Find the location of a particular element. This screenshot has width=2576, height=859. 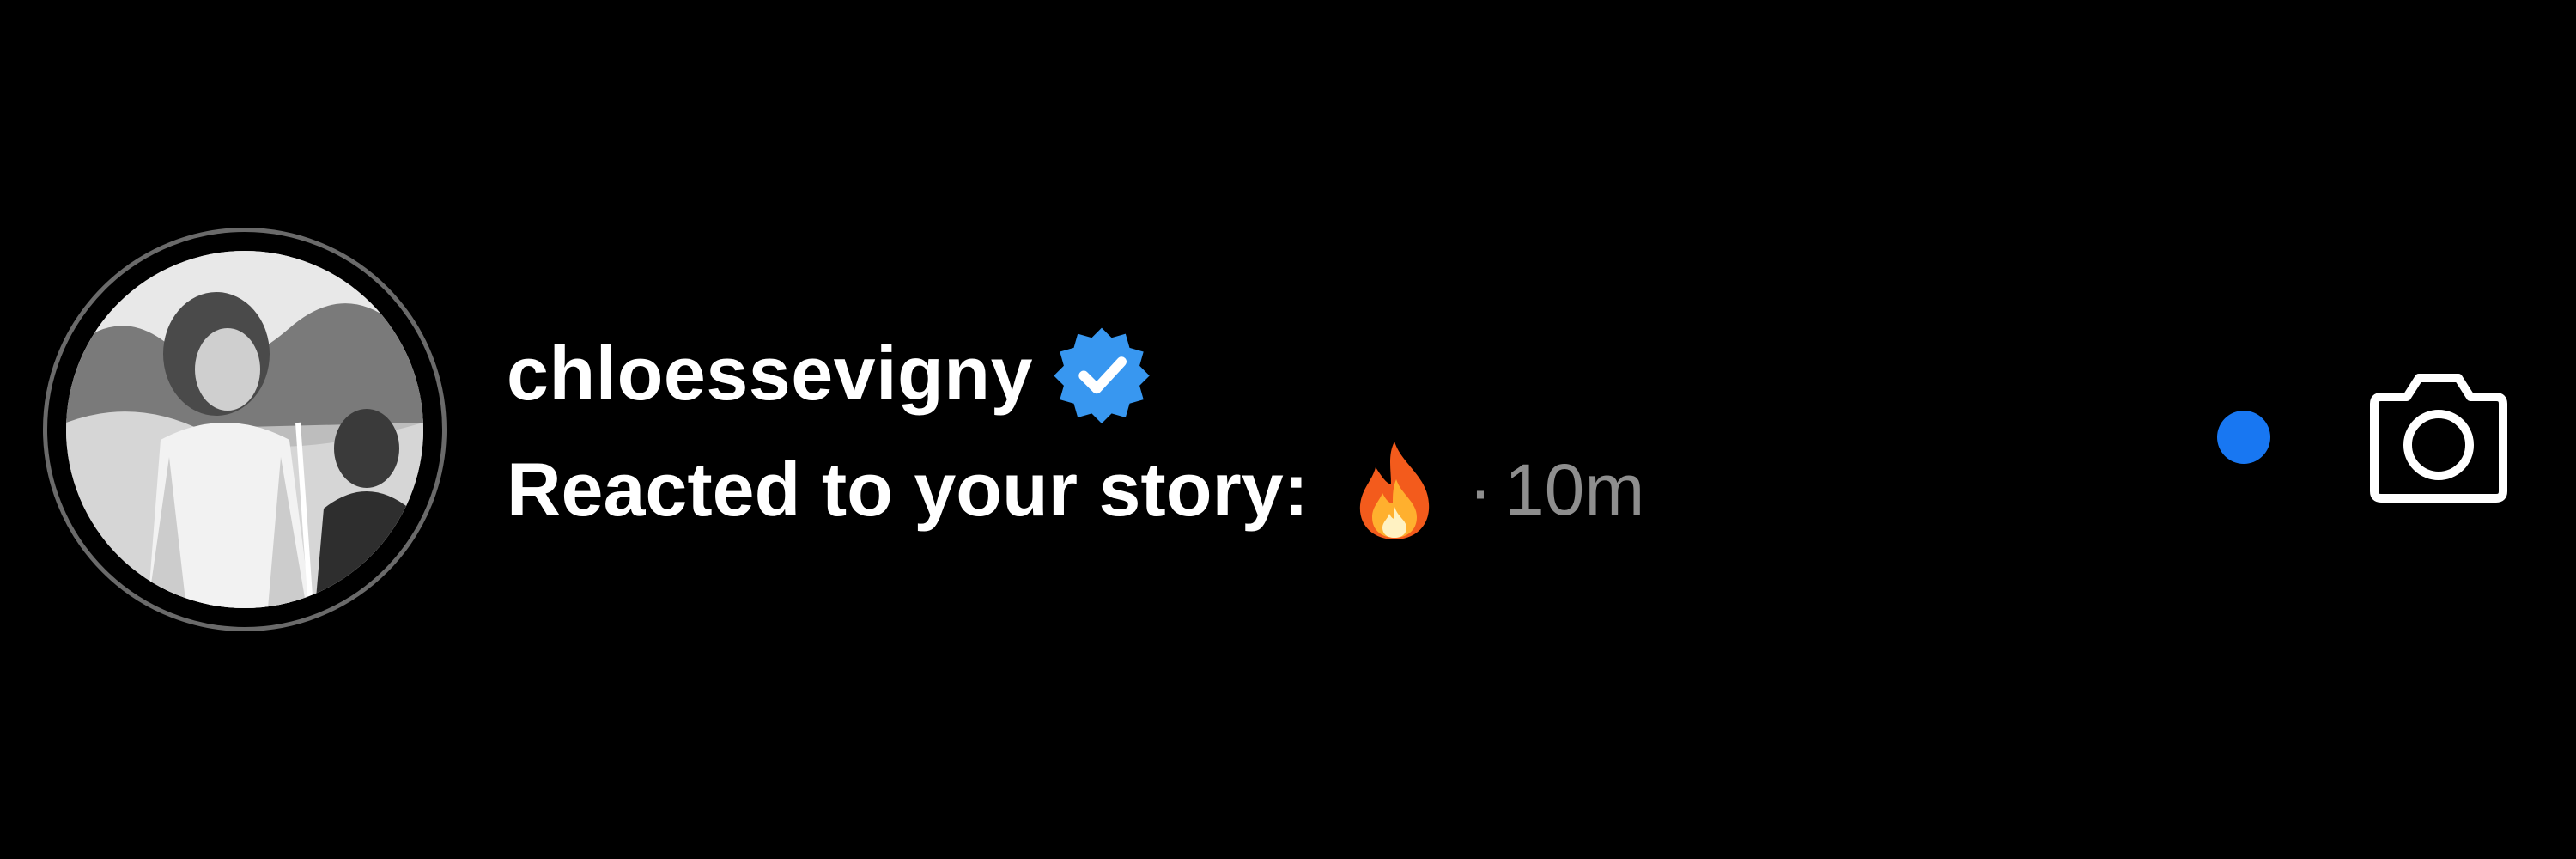

username: chloessevigny is located at coordinates (770, 374).